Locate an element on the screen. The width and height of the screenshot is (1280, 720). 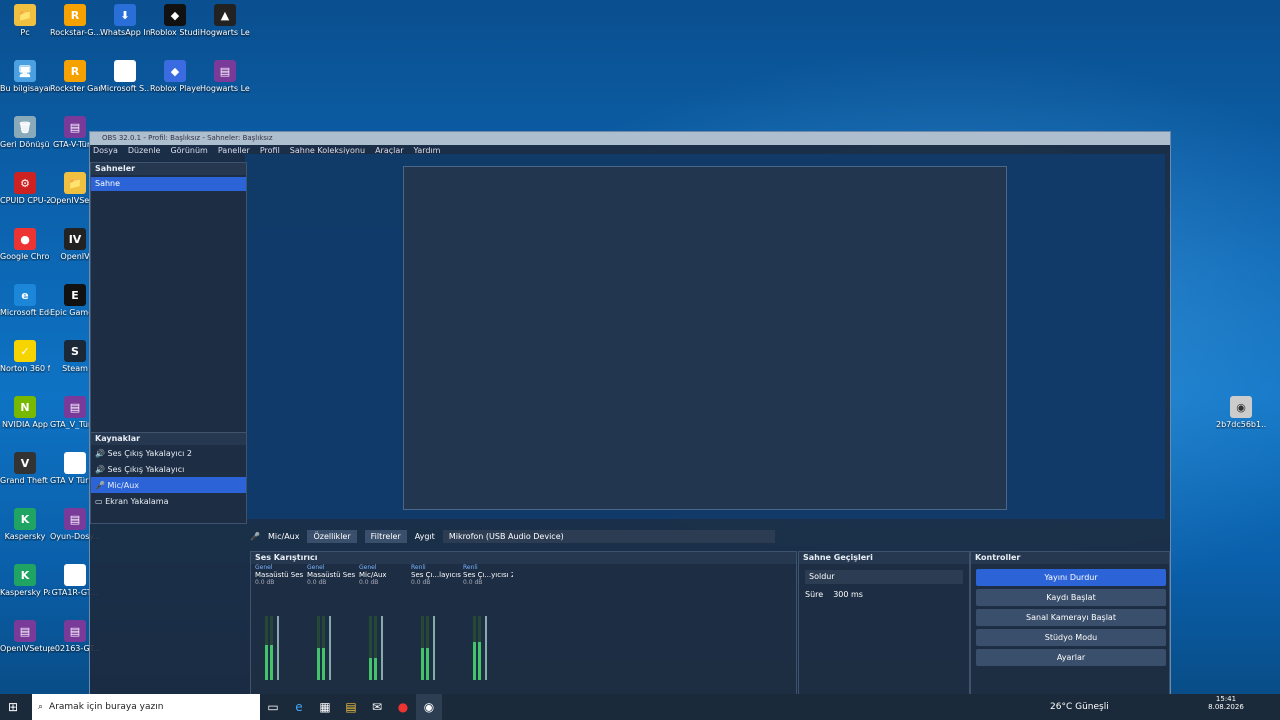
duration-input: 300 ms is located at coordinates (848, 594).